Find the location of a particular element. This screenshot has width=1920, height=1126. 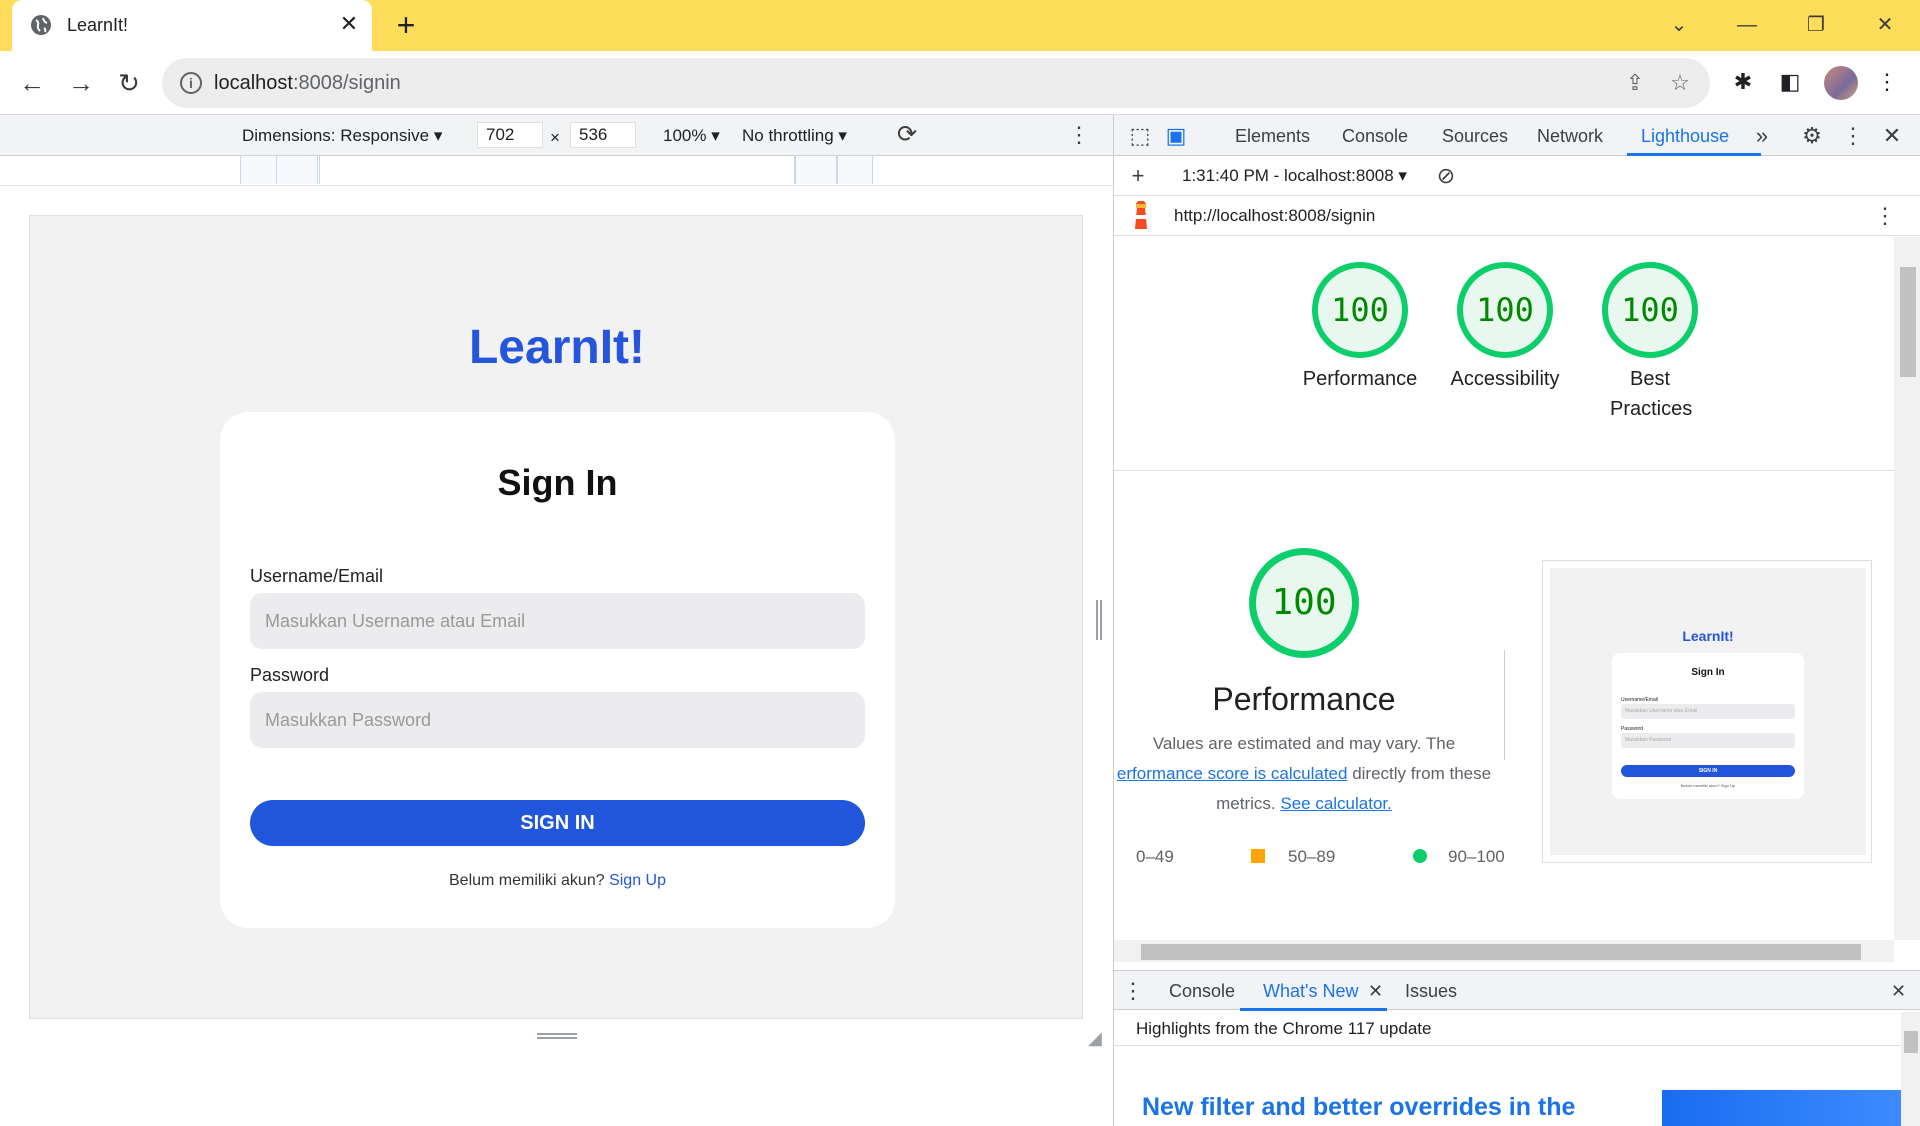

browser-titlebar: LearnIt! ✕ + ⌄ — ❐ ✕ is located at coordinates (960, 25).